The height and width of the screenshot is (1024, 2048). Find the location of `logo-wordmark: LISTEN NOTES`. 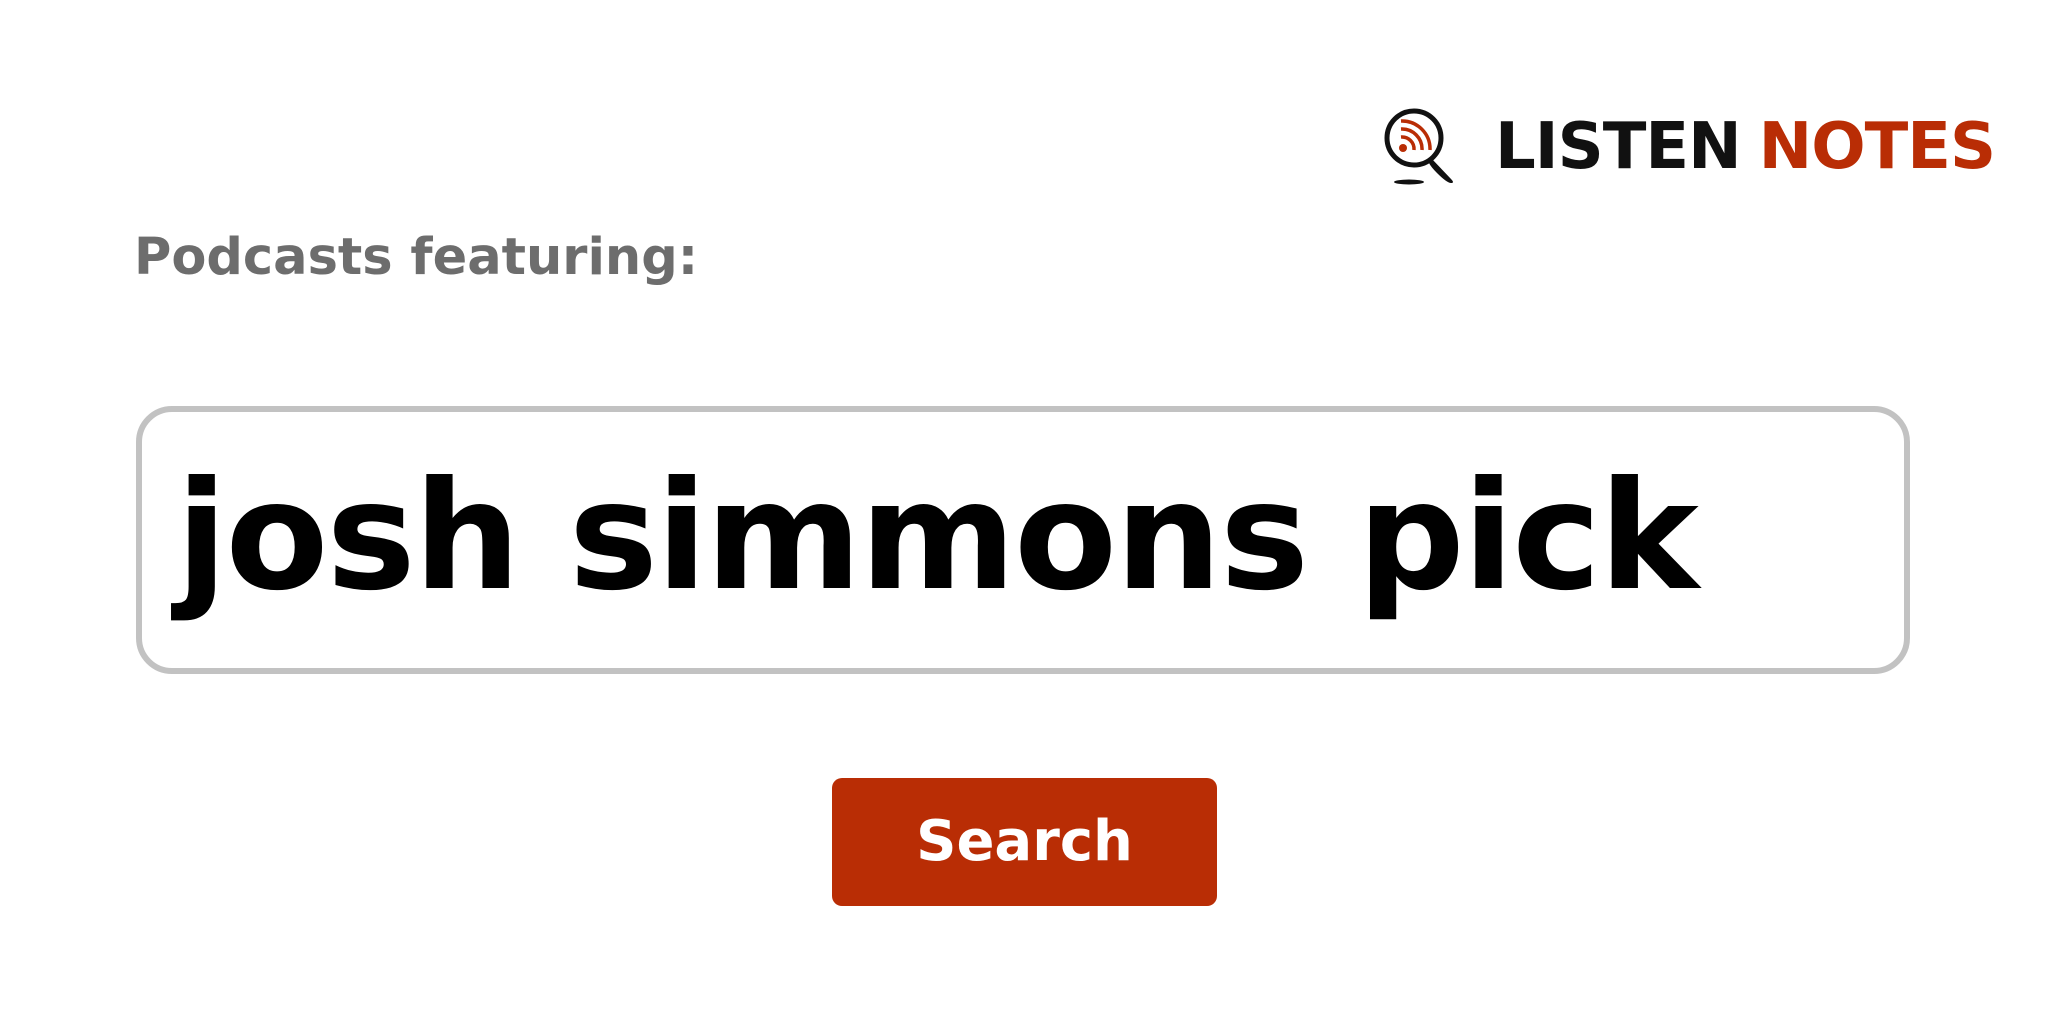

logo-wordmark: LISTEN NOTES is located at coordinates (1745, 147).